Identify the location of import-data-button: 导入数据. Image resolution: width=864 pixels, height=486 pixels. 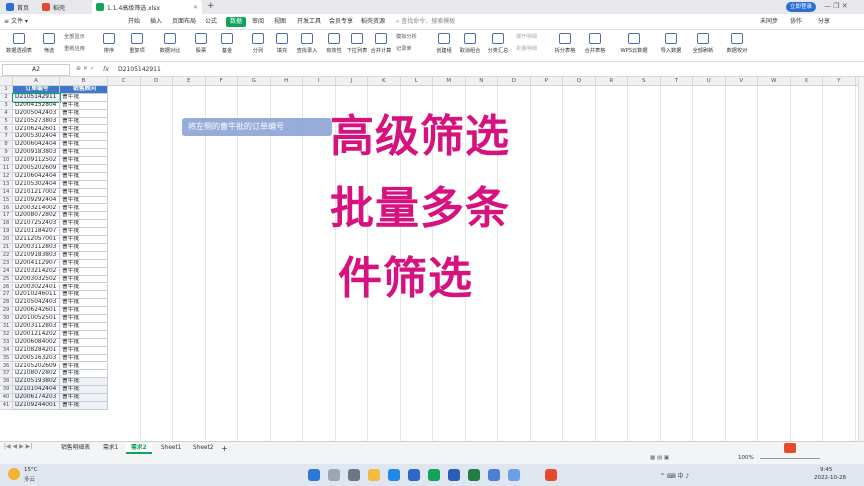
(671, 46).